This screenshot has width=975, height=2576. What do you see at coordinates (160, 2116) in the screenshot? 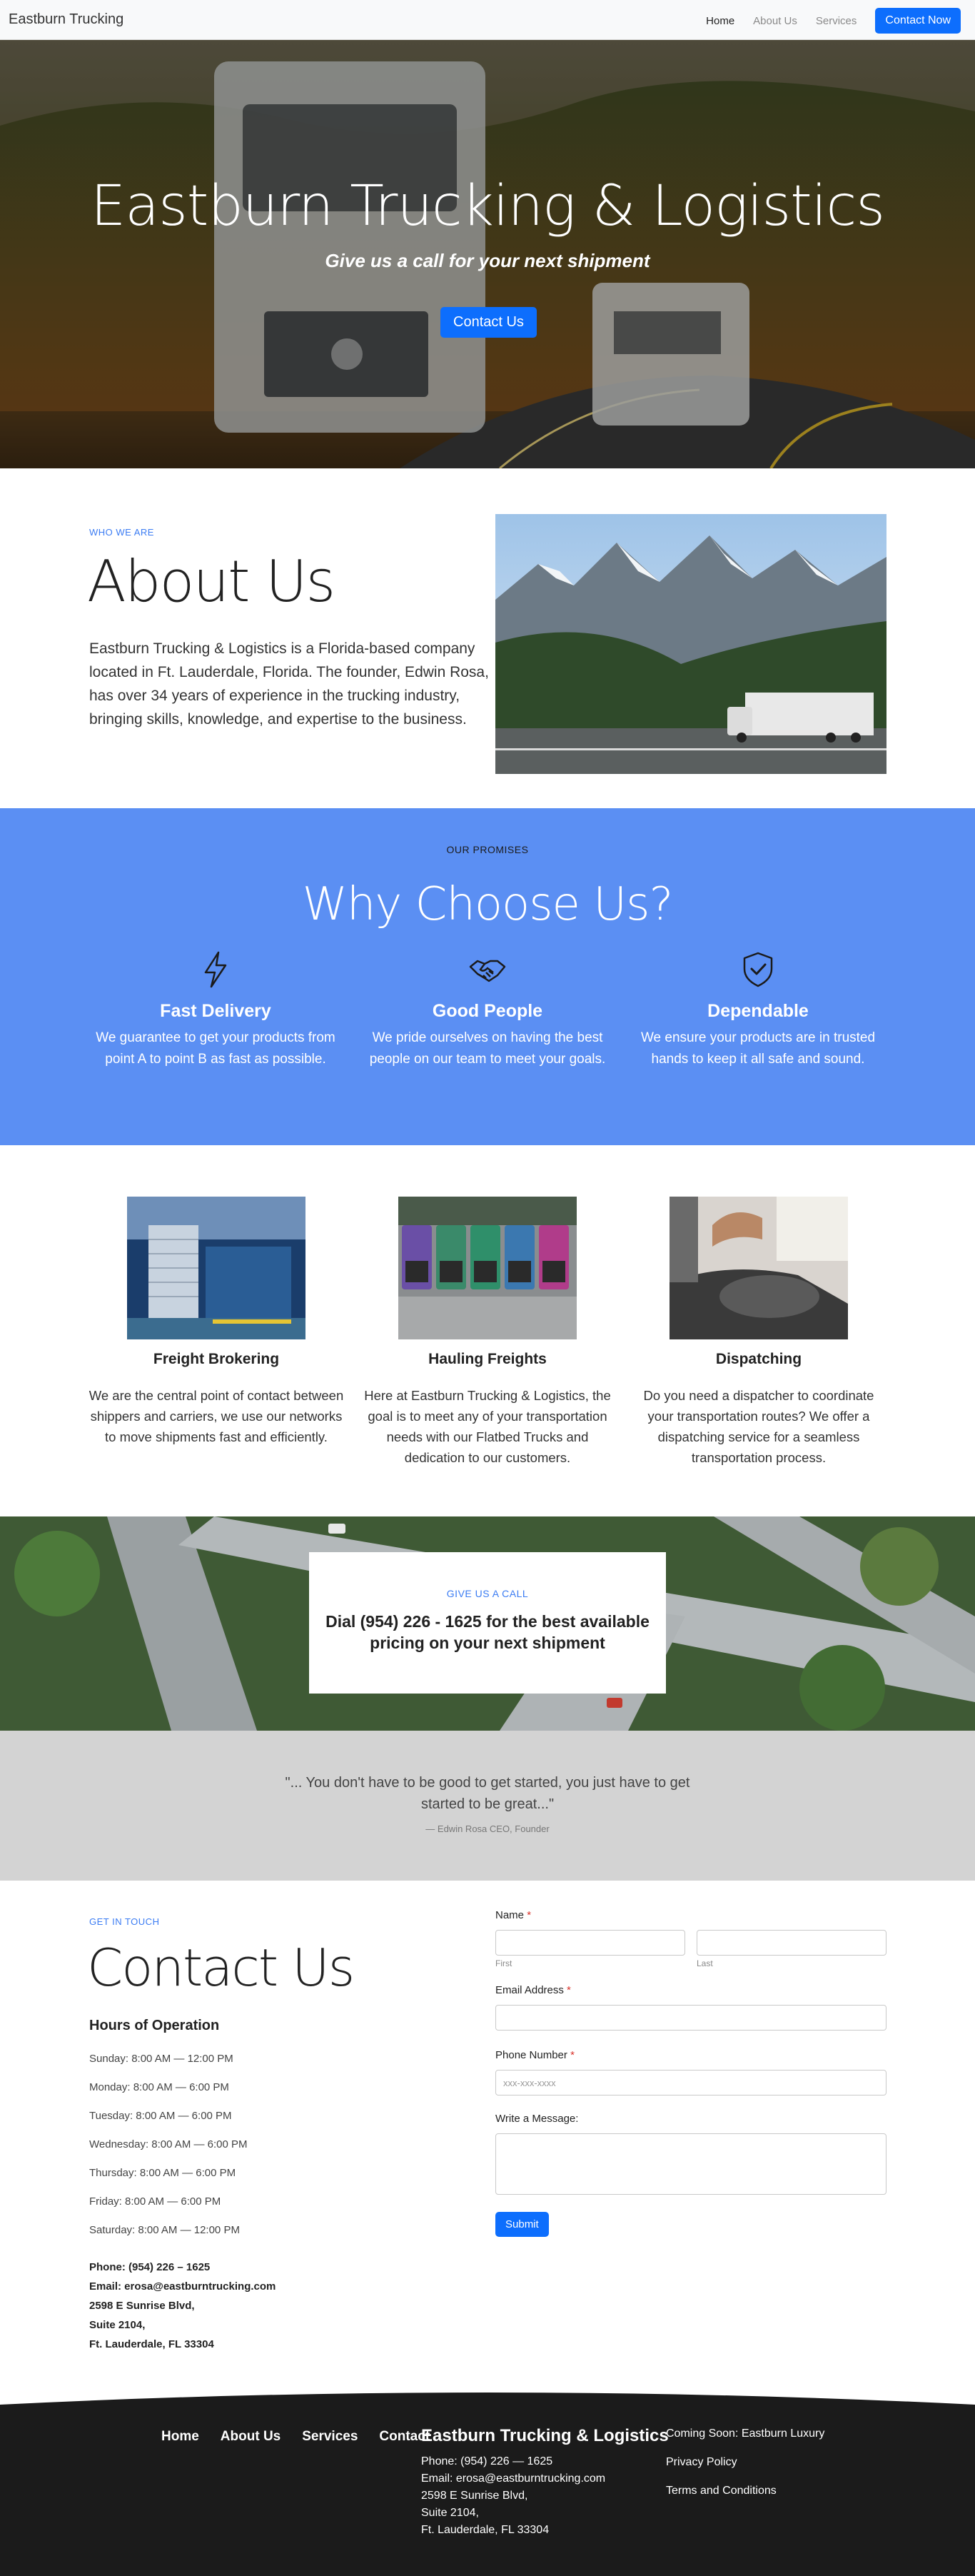
I see `hours-row: Tuesday: 8:00 AM — 6:00 PM` at bounding box center [160, 2116].